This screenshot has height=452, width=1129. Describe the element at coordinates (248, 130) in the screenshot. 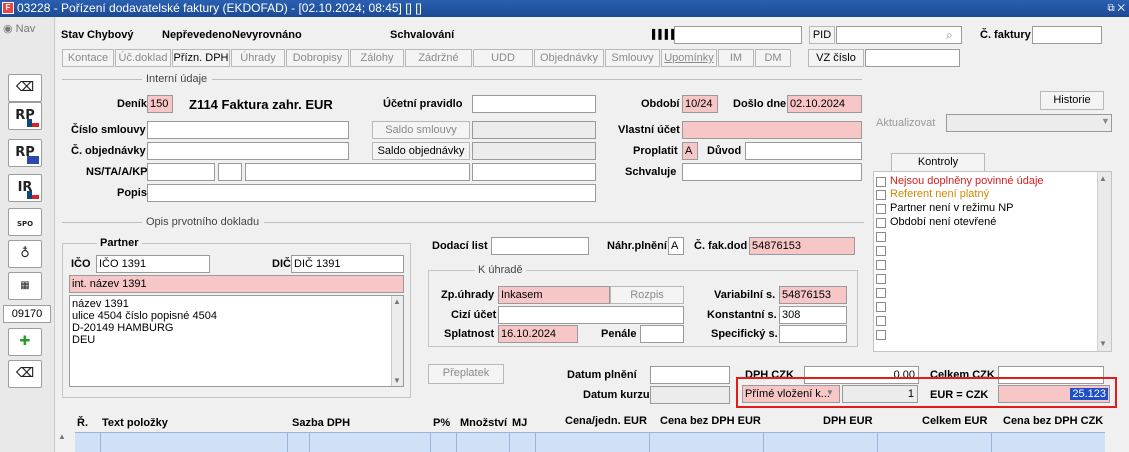

I see `cislo-smlouvy-field` at that location.